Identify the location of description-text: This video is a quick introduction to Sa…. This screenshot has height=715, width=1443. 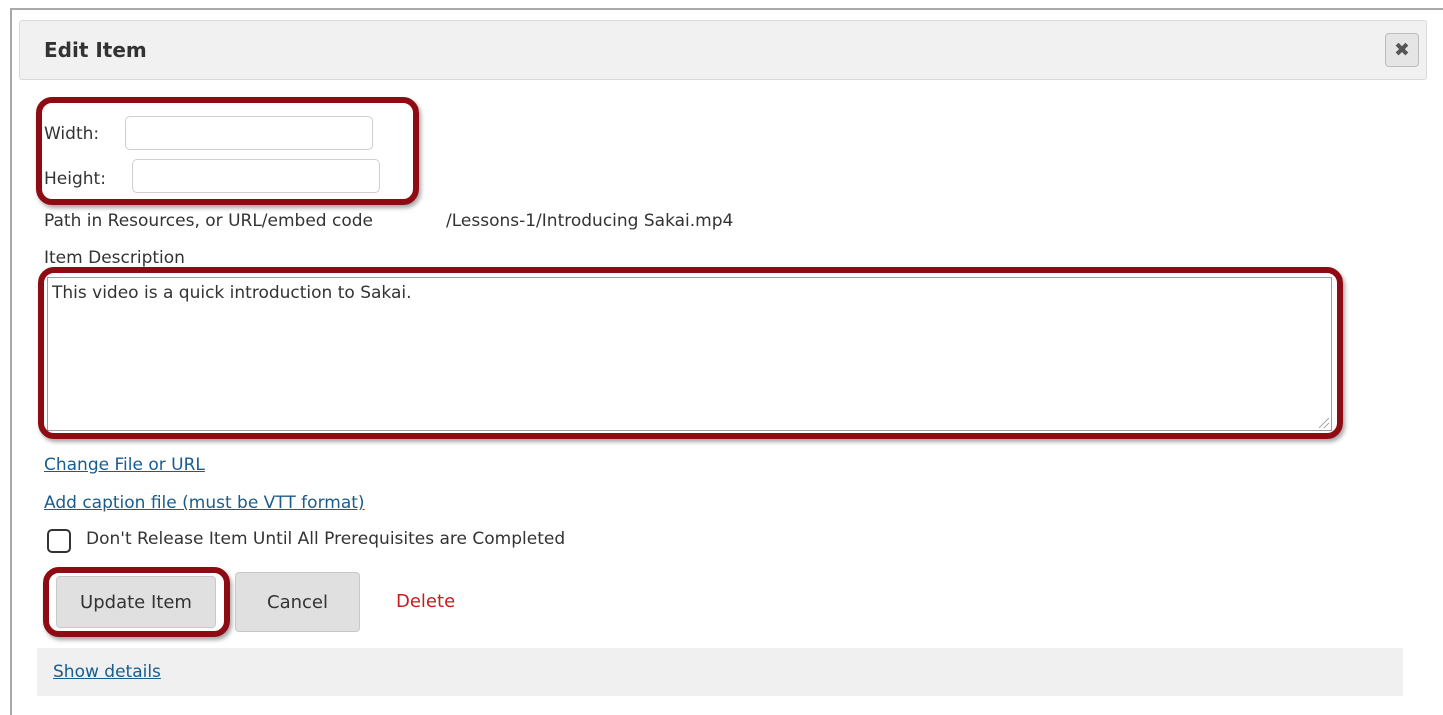
(232, 293).